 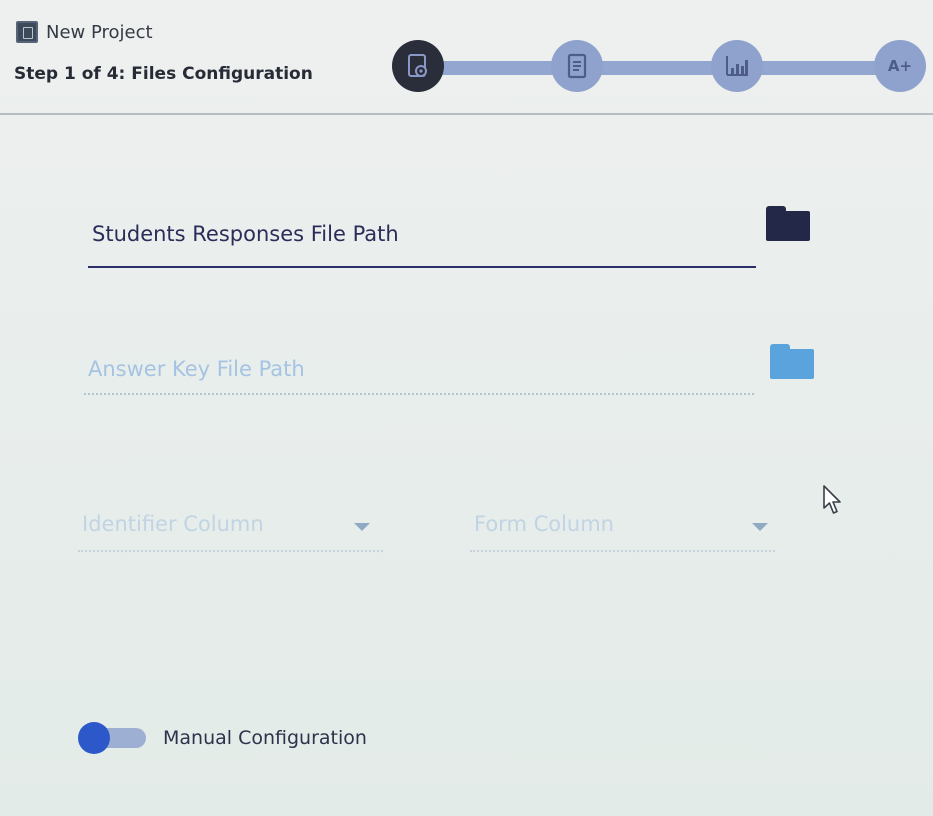 What do you see at coordinates (544, 524) in the screenshot?
I see `form-column-placeholder: Form Column` at bounding box center [544, 524].